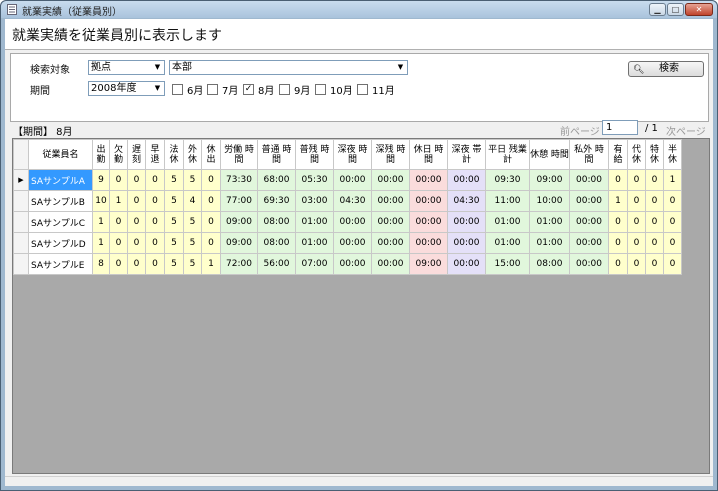  What do you see at coordinates (666, 69) in the screenshot?
I see `search-button: 🔍︎ 検索` at bounding box center [666, 69].